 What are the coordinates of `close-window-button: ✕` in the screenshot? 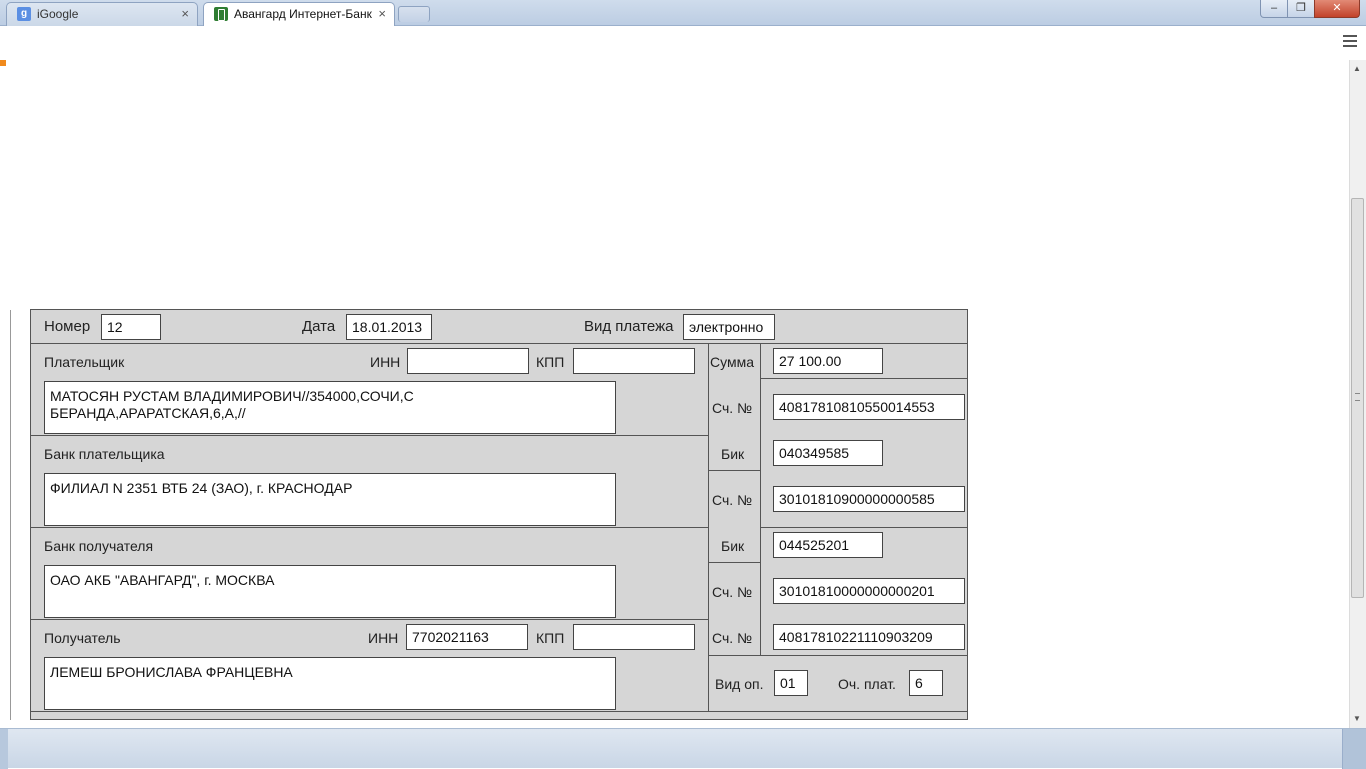 It's located at (1337, 9).